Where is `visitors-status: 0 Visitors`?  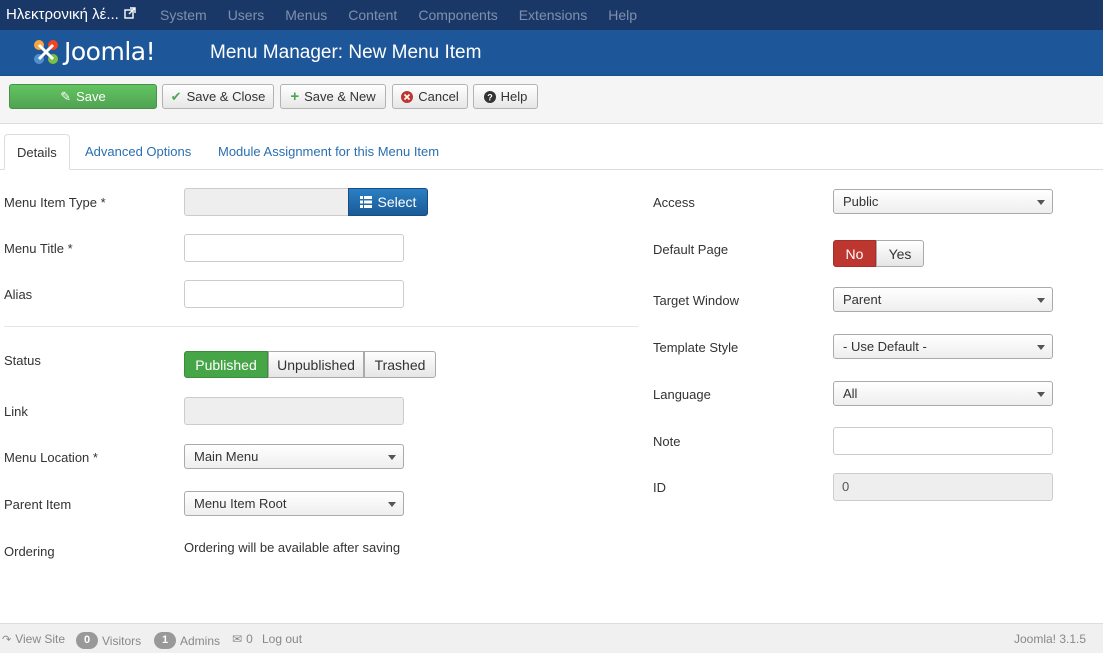 visitors-status: 0 Visitors is located at coordinates (108, 640).